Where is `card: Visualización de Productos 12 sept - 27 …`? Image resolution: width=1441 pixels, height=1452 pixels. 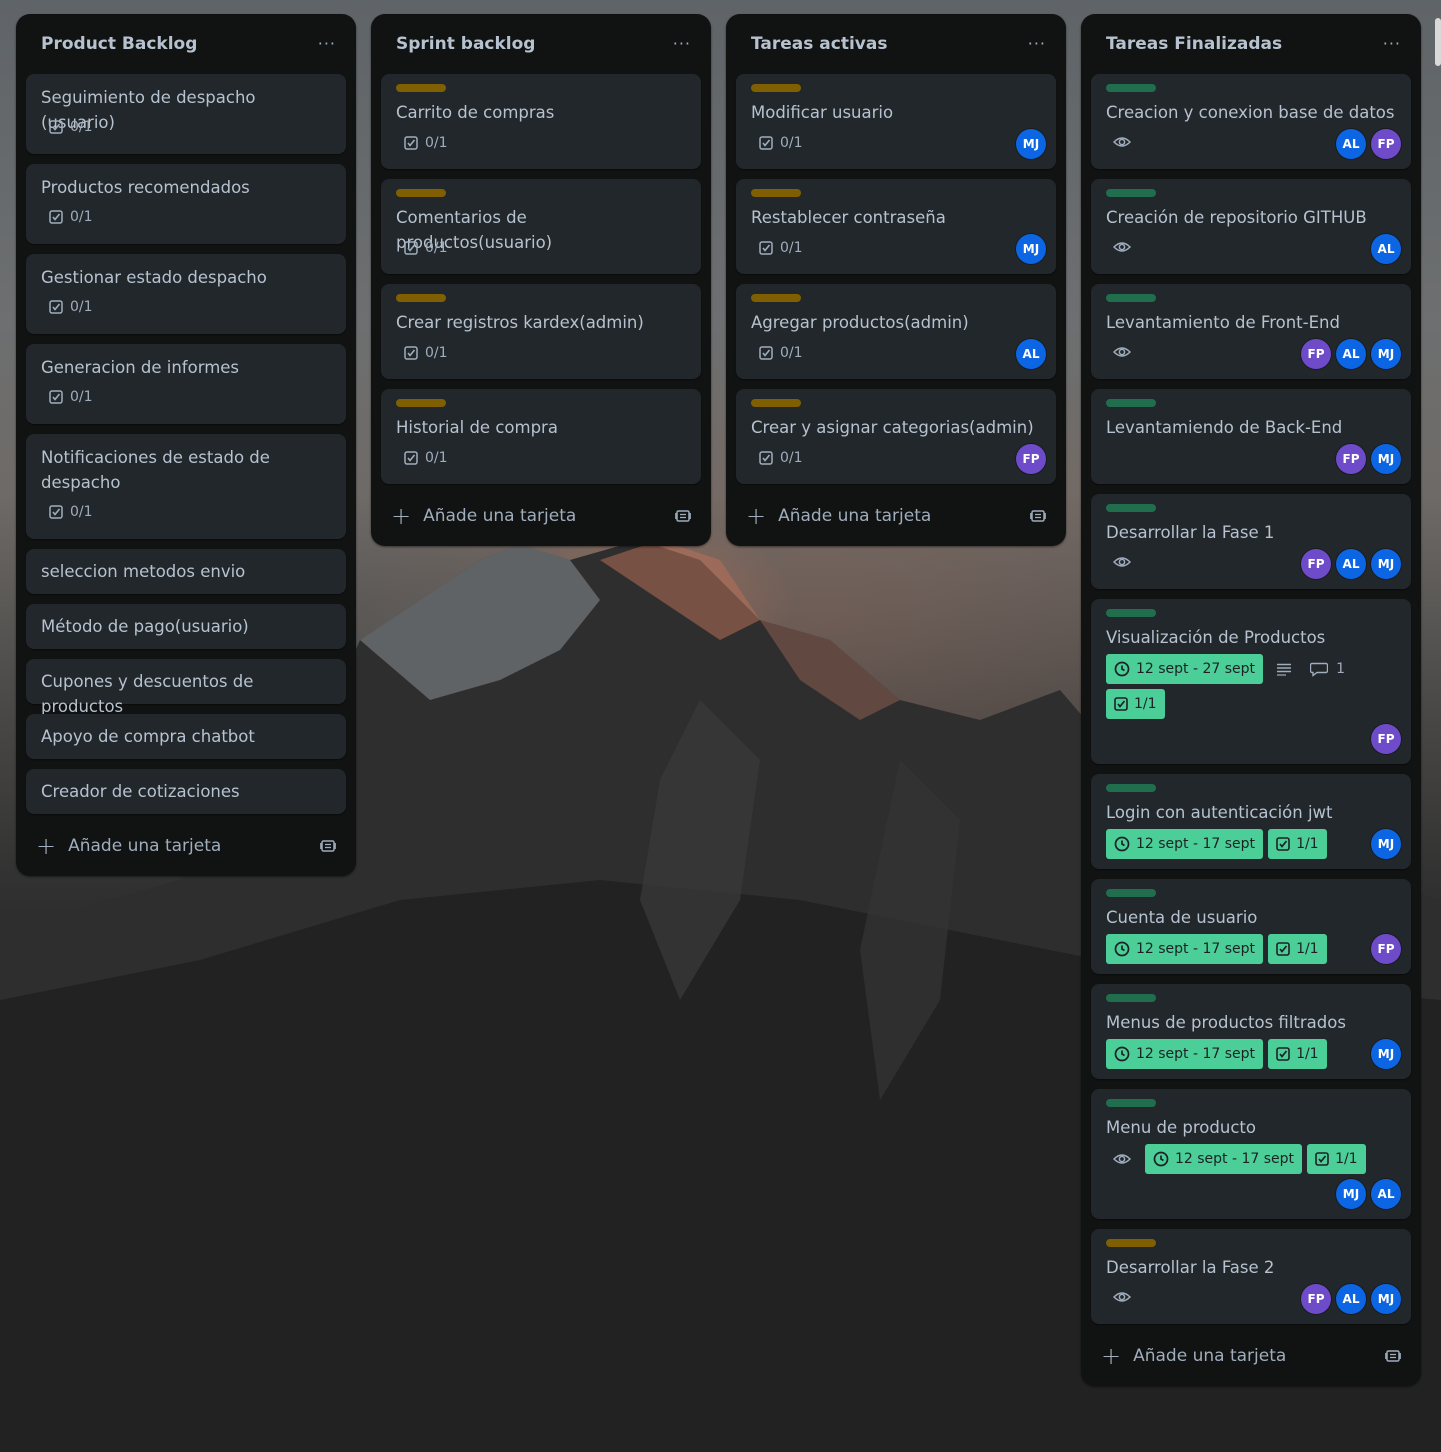
card: Visualización de Productos 12 sept - 27 … is located at coordinates (1251, 681).